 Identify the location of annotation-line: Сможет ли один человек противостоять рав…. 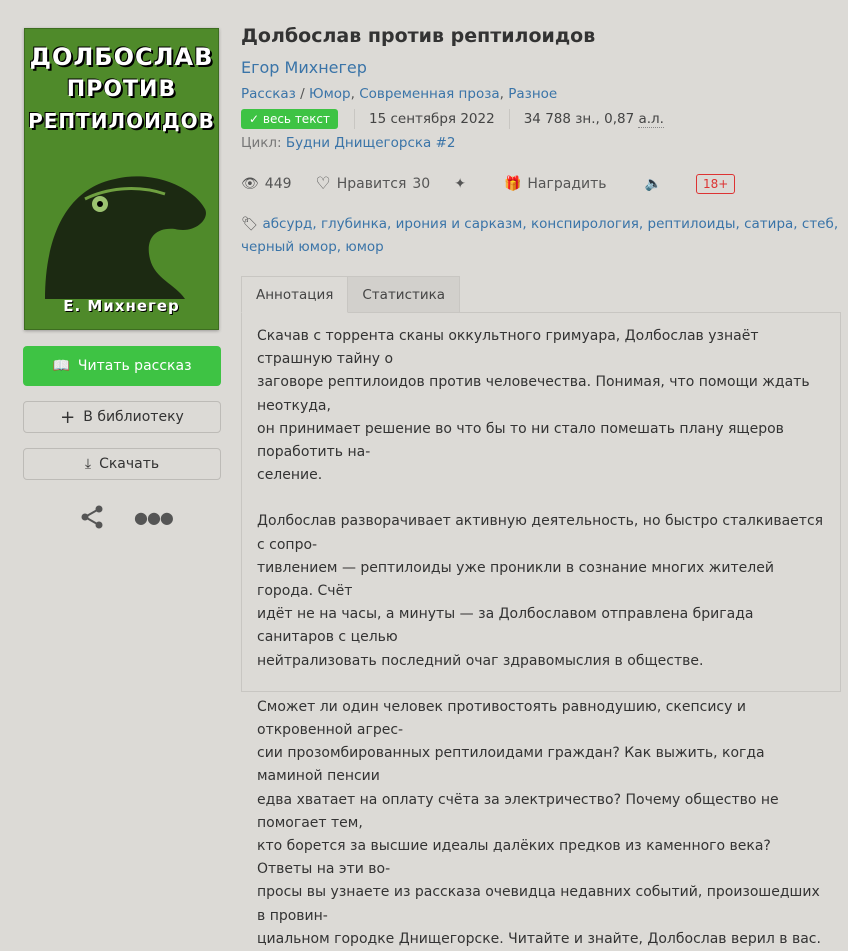
(501, 718).